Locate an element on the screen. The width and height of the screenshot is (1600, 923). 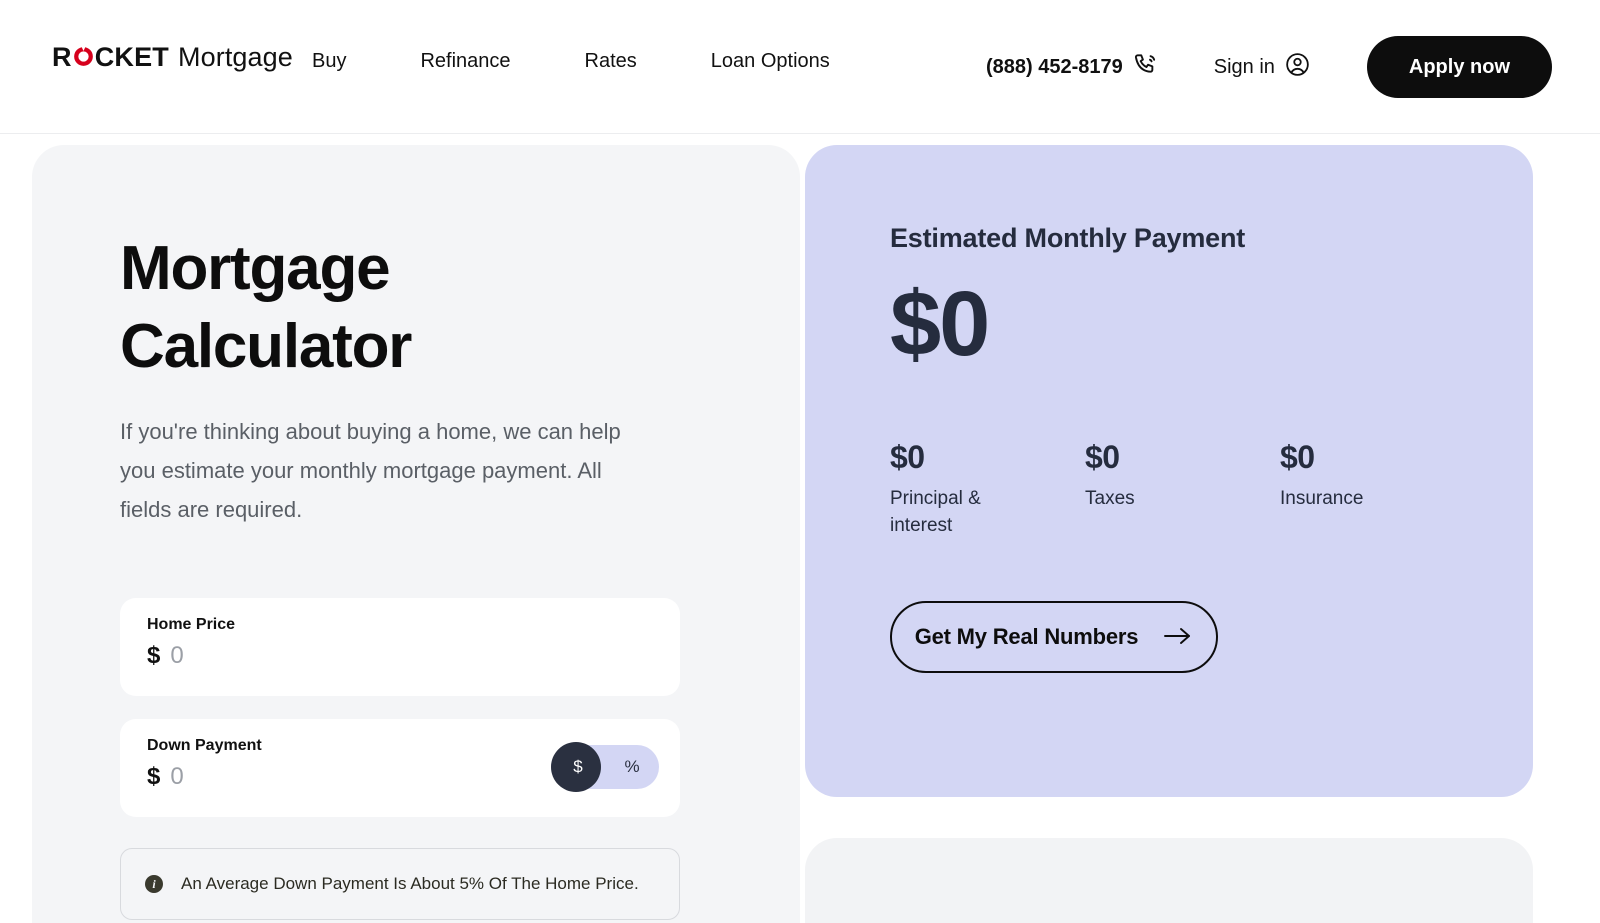
page-title-line1: Mortgage is located at coordinates (255, 268).